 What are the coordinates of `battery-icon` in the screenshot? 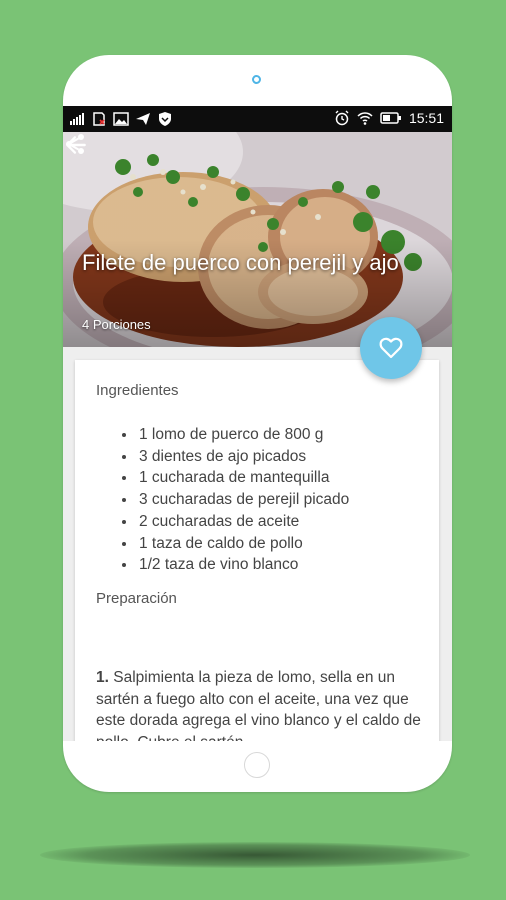 It's located at (390, 118).